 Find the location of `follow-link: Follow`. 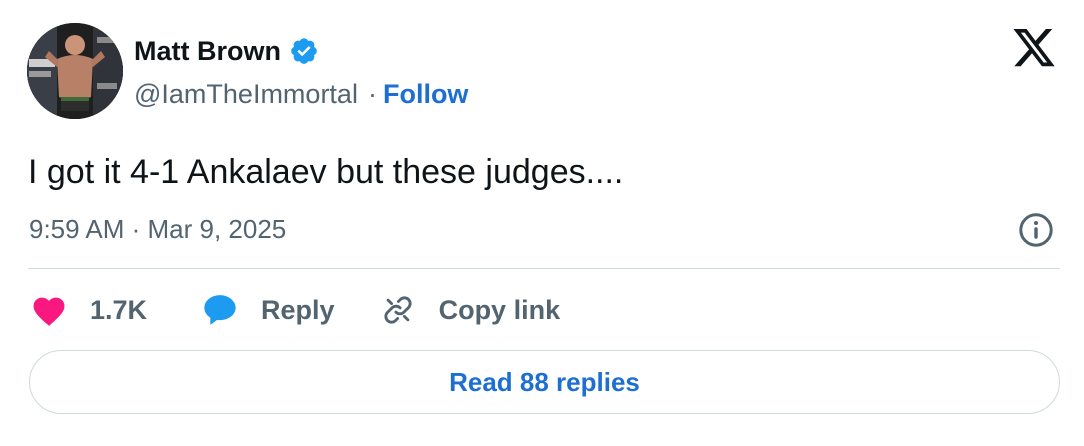

follow-link: Follow is located at coordinates (425, 94).